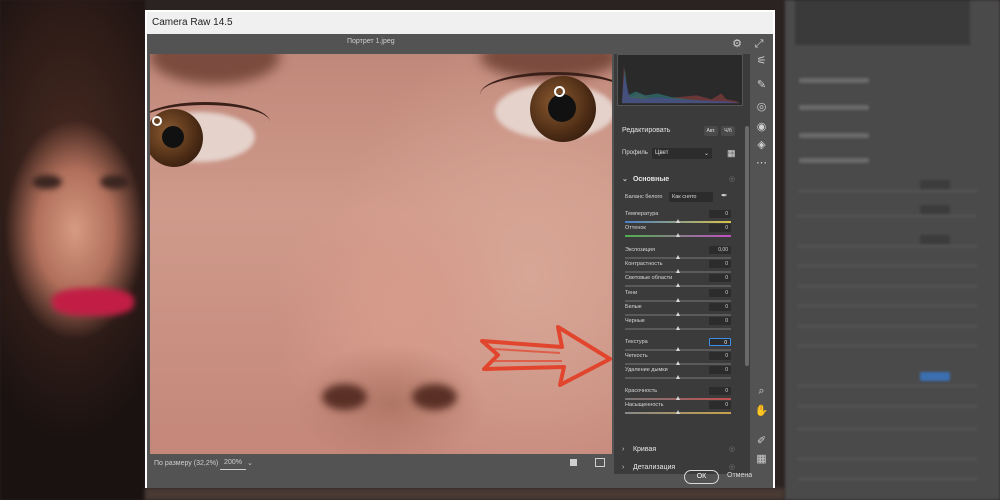 Image resolution: width=1000 pixels, height=500 pixels. I want to click on bw-button: Ч/б, so click(728, 131).